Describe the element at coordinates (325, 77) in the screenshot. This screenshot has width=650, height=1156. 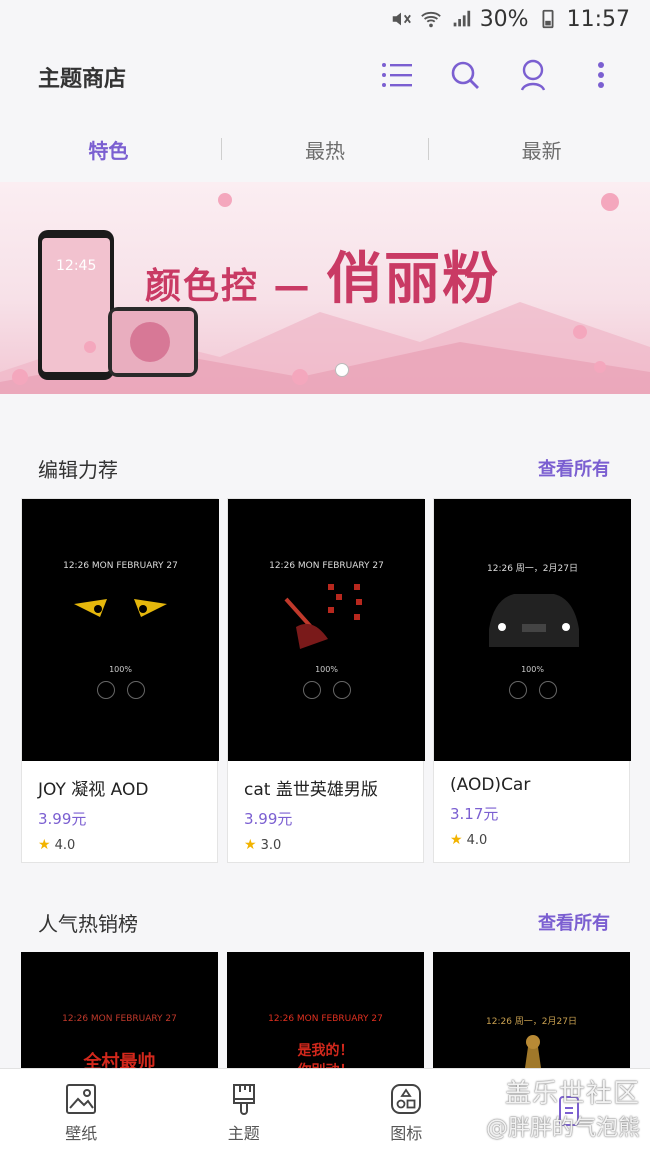
I see `app-bar: 主题商店` at that location.